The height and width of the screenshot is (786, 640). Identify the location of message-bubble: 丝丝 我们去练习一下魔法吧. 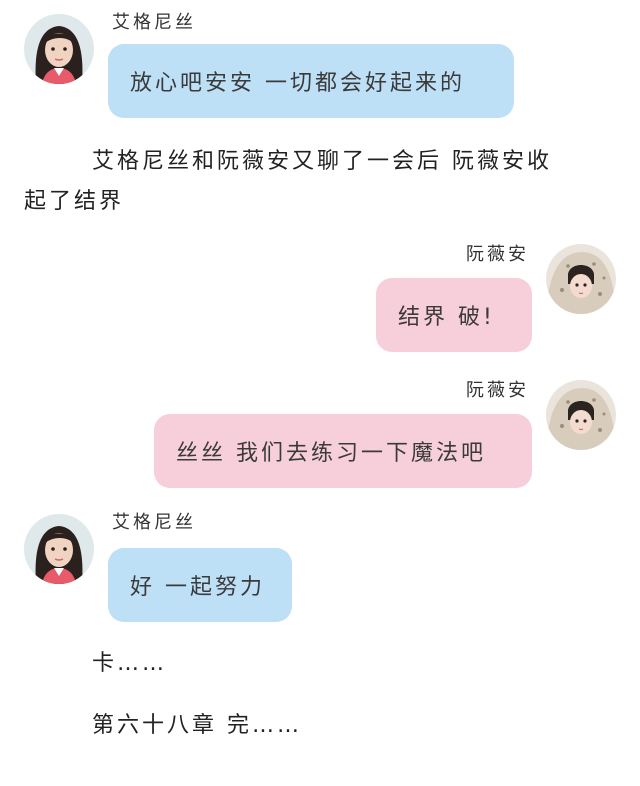
(343, 451).